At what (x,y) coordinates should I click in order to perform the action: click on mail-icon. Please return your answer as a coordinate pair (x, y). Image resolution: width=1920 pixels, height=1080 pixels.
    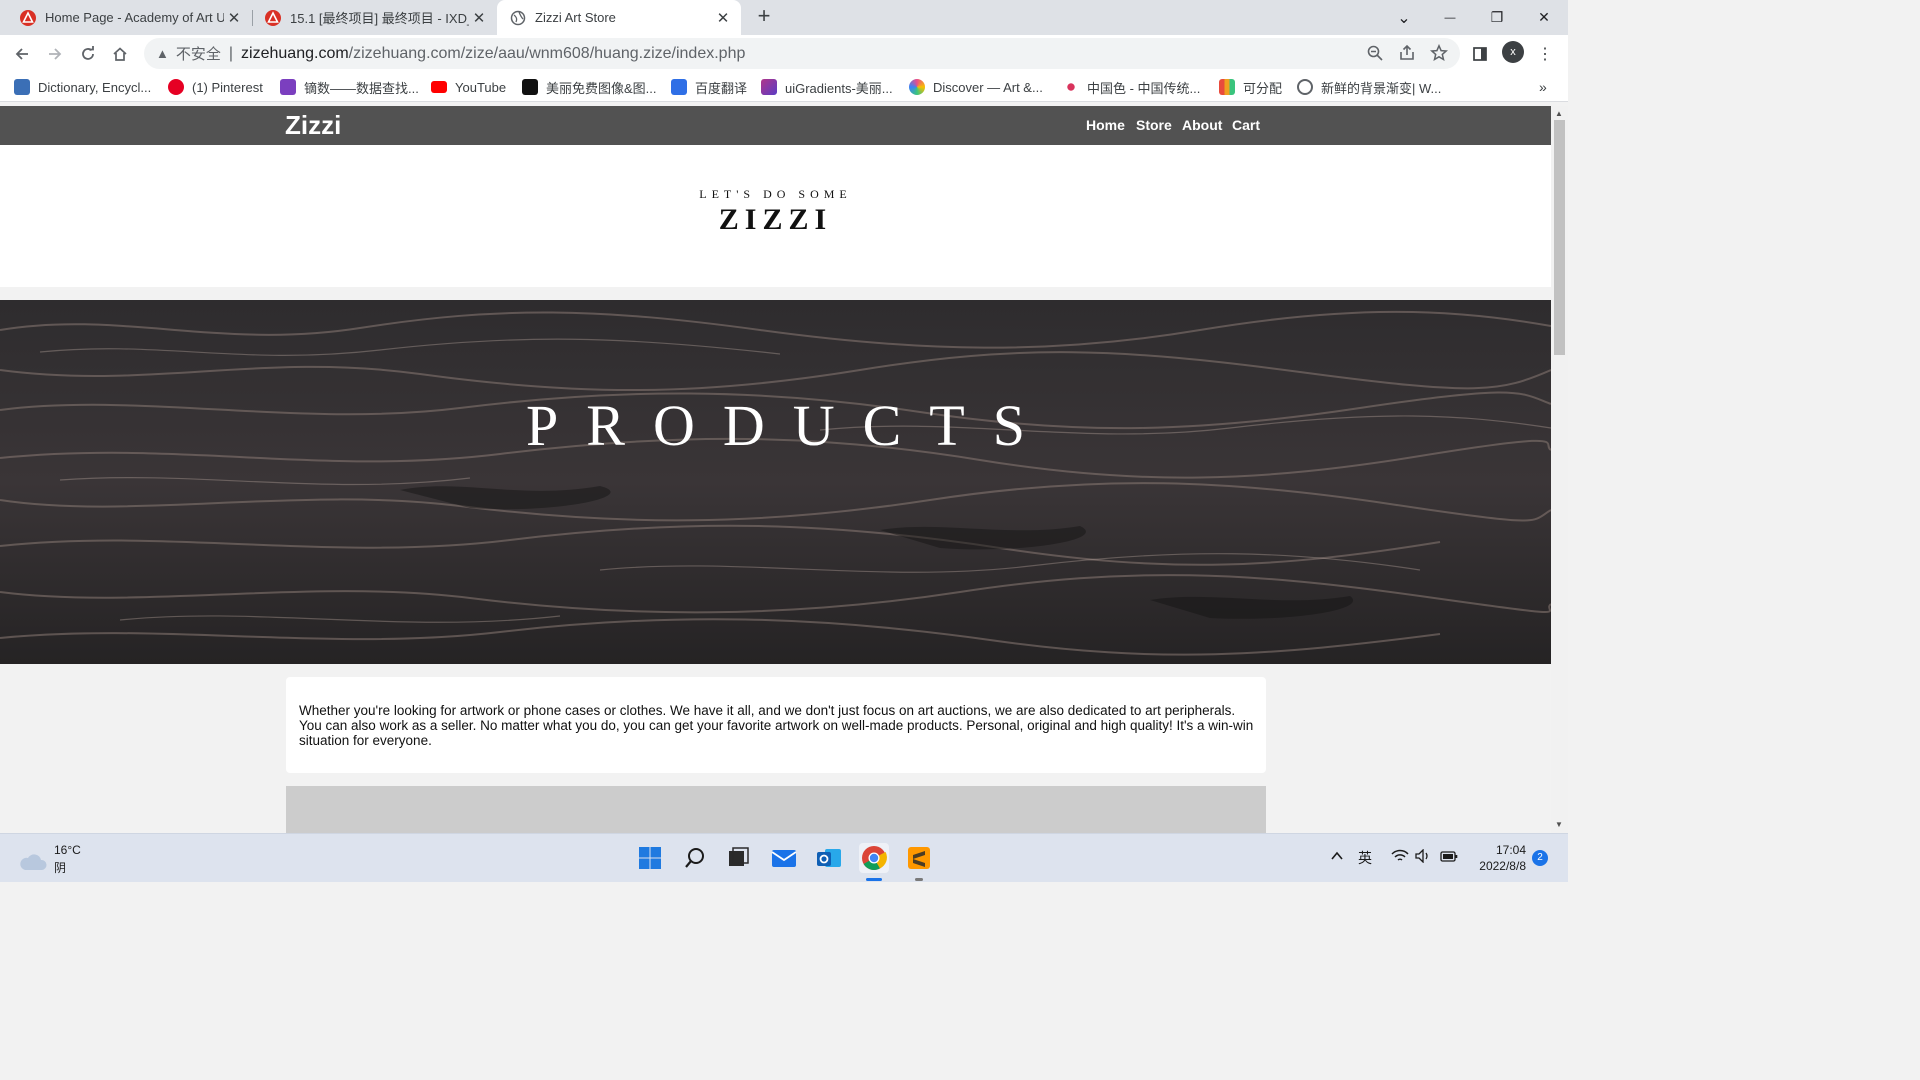
    Looking at the image, I should click on (784, 858).